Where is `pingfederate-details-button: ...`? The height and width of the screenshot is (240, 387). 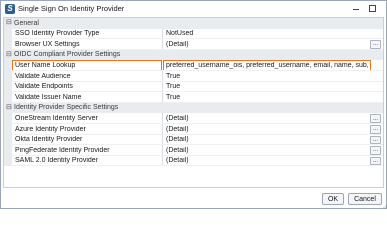
pingfederate-details-button: ... is located at coordinates (375, 150).